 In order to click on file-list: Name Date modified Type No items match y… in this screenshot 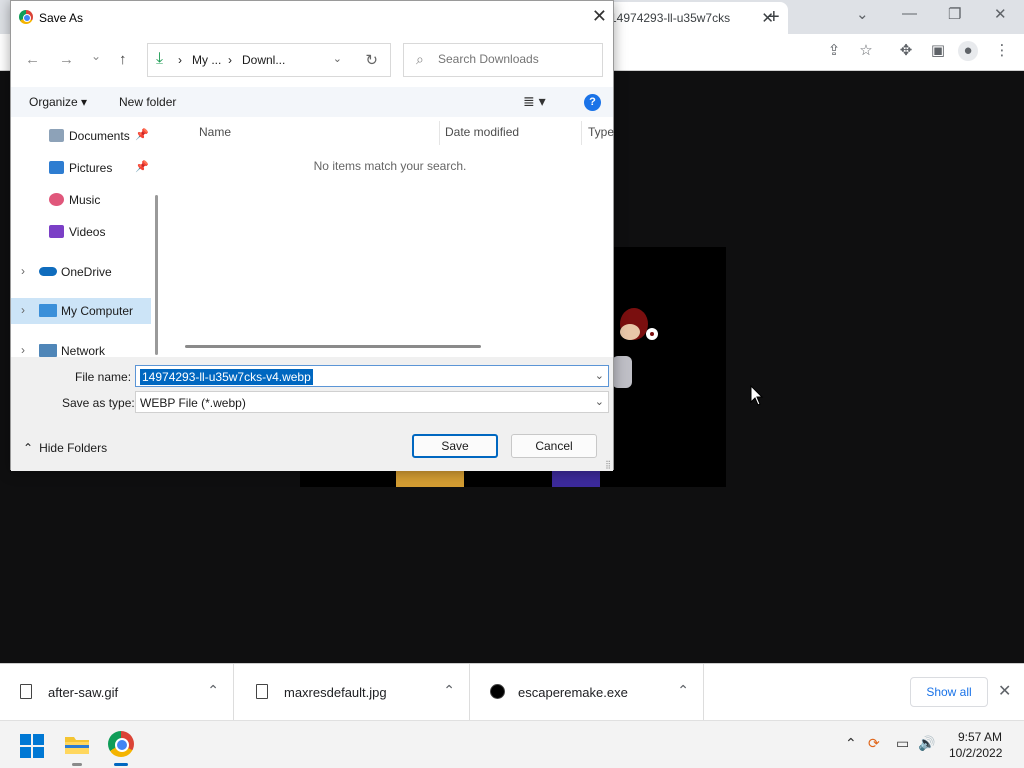, I will do `click(390, 236)`.